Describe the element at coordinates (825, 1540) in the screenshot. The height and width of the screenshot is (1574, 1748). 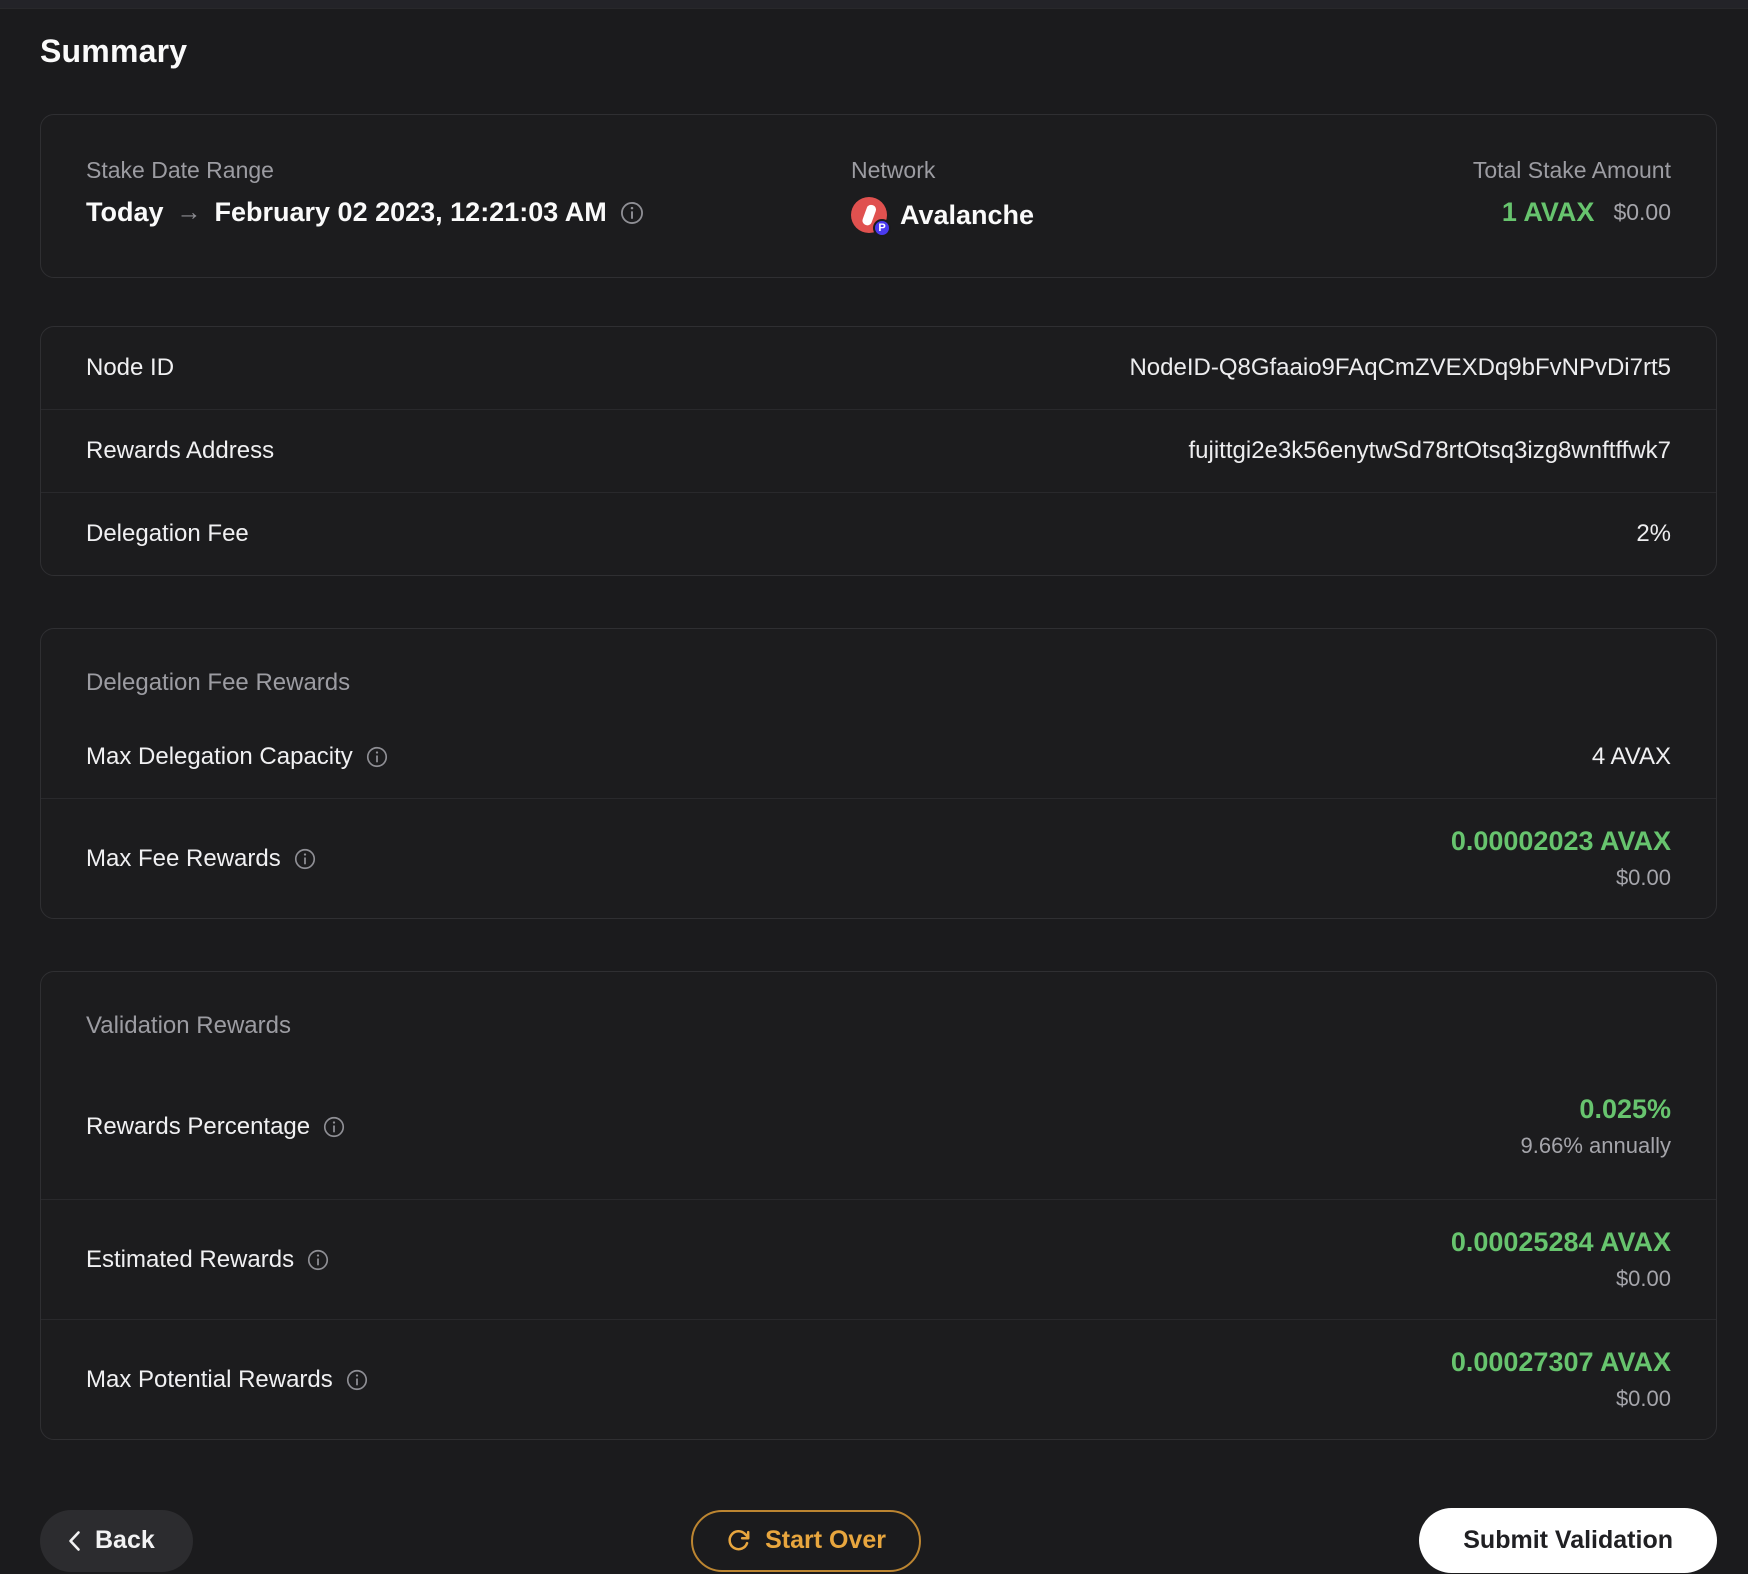
I see `start-over-button-label: Start Over` at that location.